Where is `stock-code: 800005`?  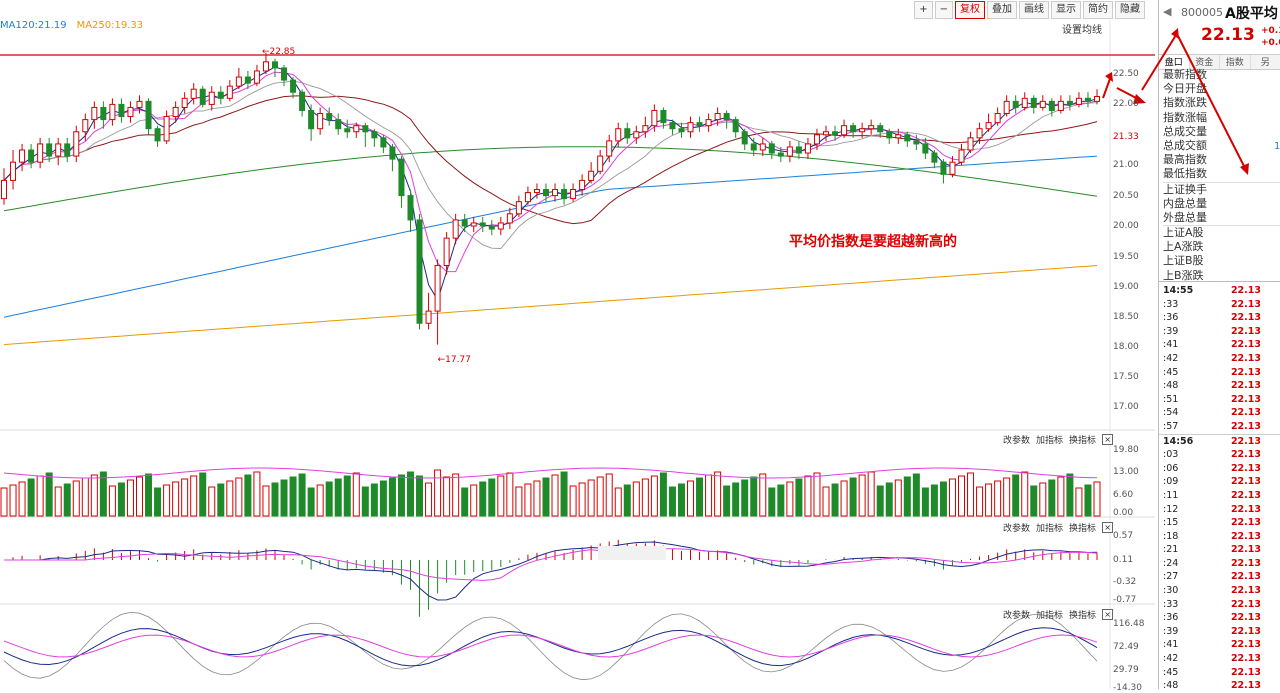 stock-code: 800005 is located at coordinates (1202, 12).